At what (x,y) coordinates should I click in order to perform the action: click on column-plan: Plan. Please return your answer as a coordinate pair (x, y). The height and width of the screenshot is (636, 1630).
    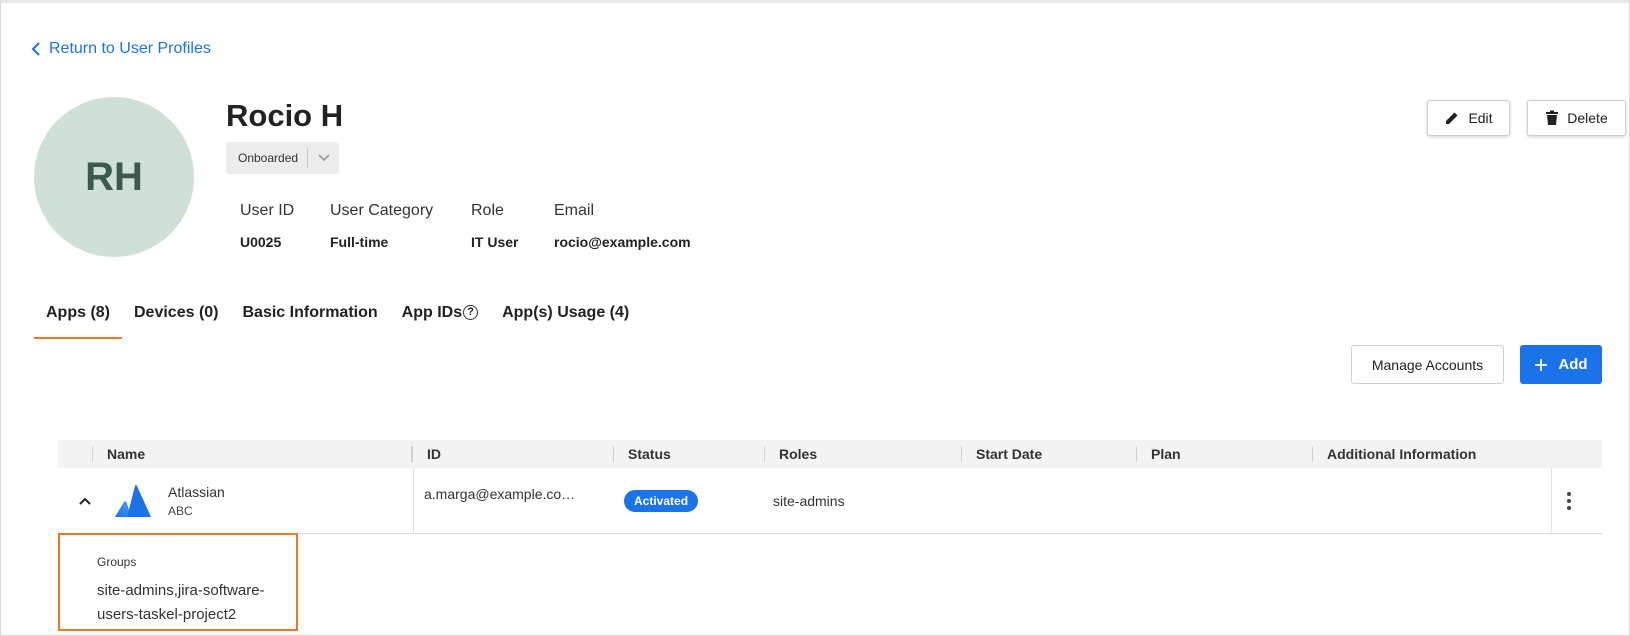
    Looking at the image, I should click on (1158, 454).